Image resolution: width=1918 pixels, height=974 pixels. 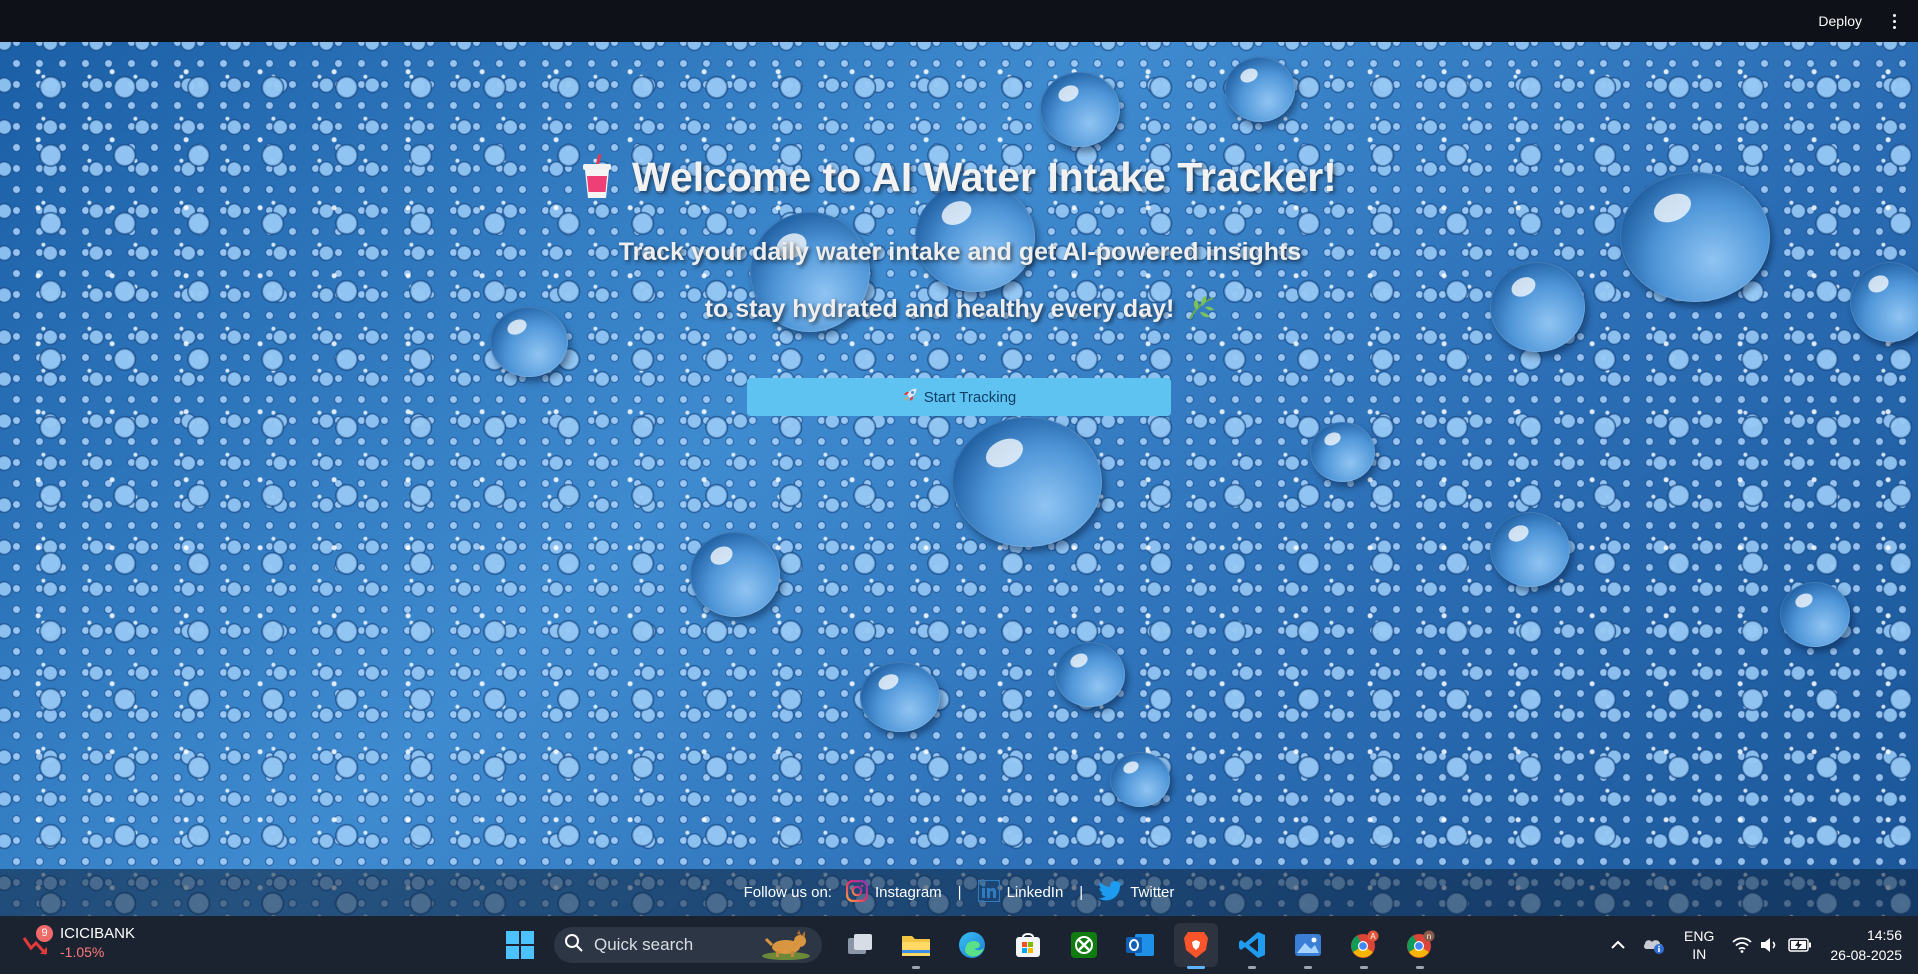 What do you see at coordinates (44, 933) in the screenshot?
I see `notification-badge: 9` at bounding box center [44, 933].